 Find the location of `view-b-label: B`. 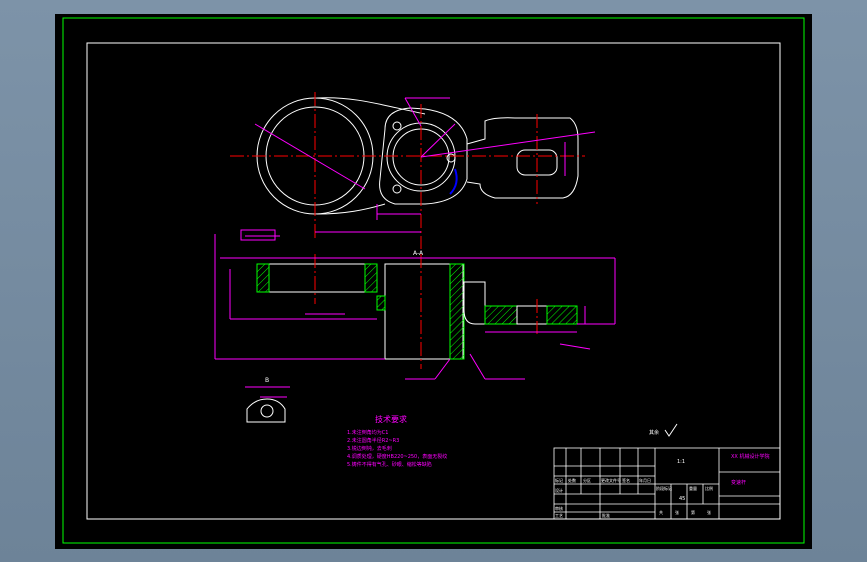

view-b-label: B is located at coordinates (267, 380).